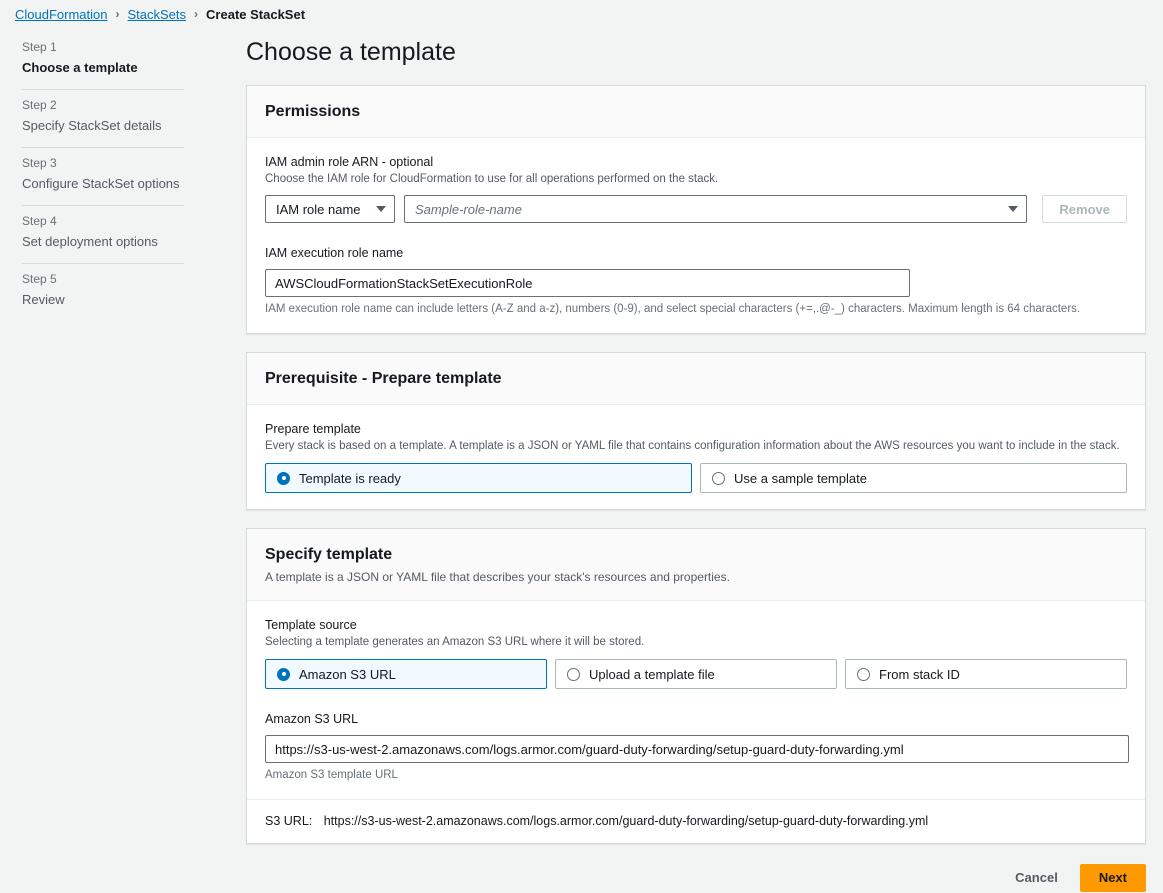 Image resolution: width=1163 pixels, height=893 pixels. What do you see at coordinates (329, 554) in the screenshot?
I see `specify-template-panel-title: Specify template` at bounding box center [329, 554].